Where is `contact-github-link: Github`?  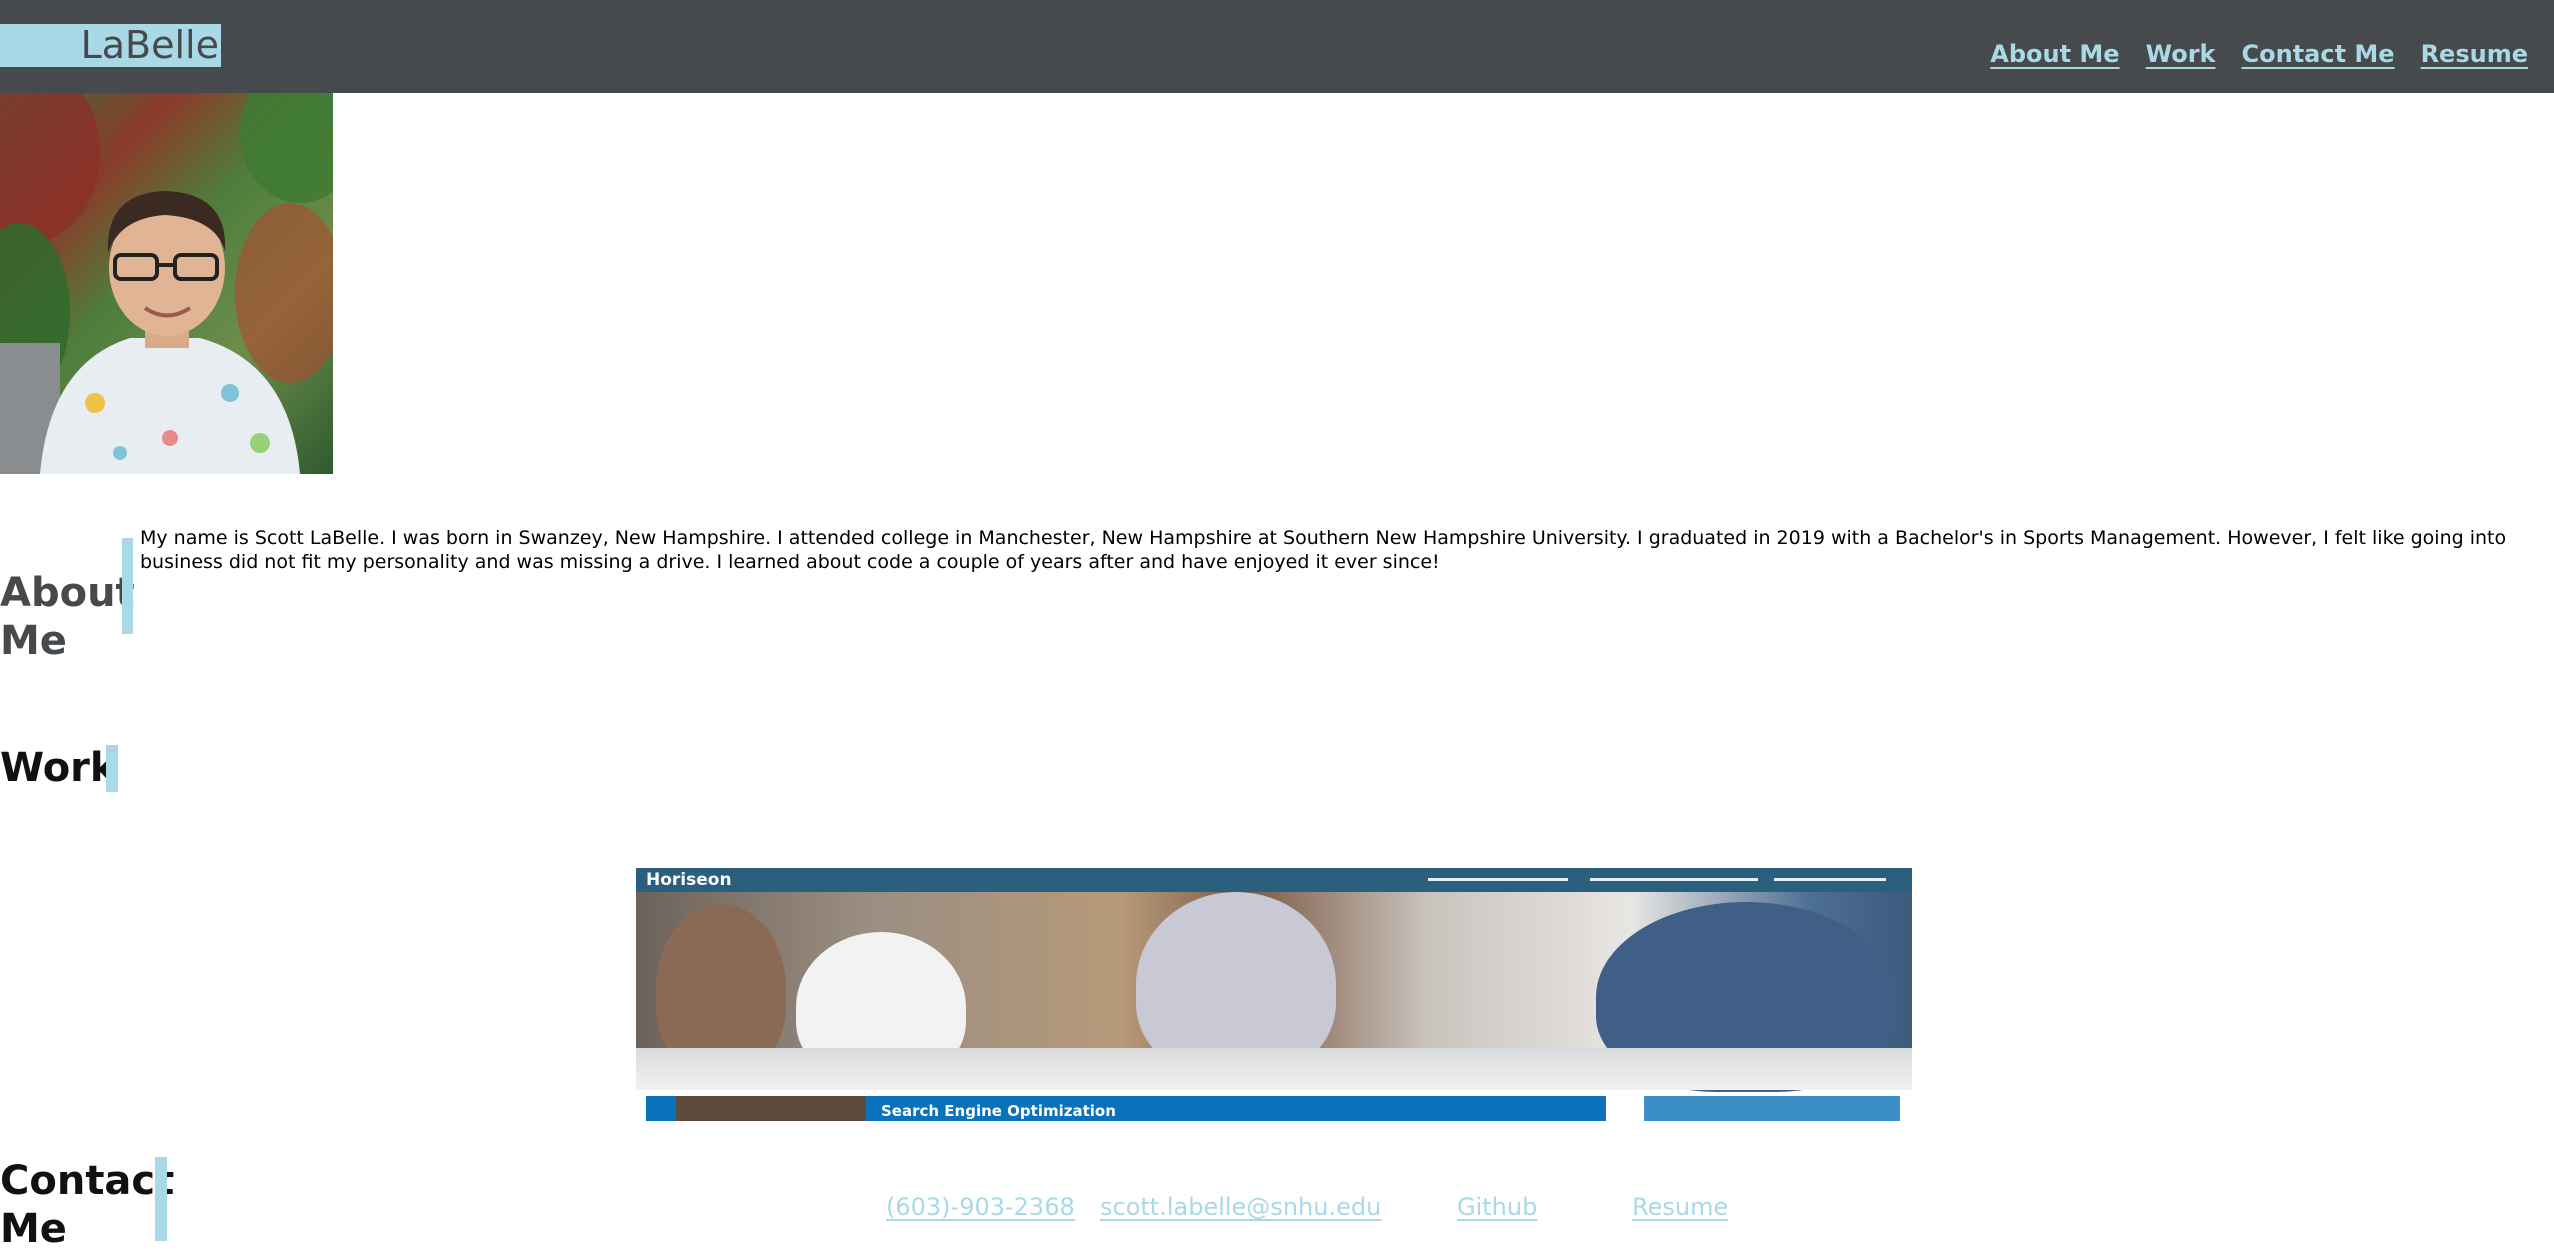
contact-github-link: Github is located at coordinates (1497, 1207).